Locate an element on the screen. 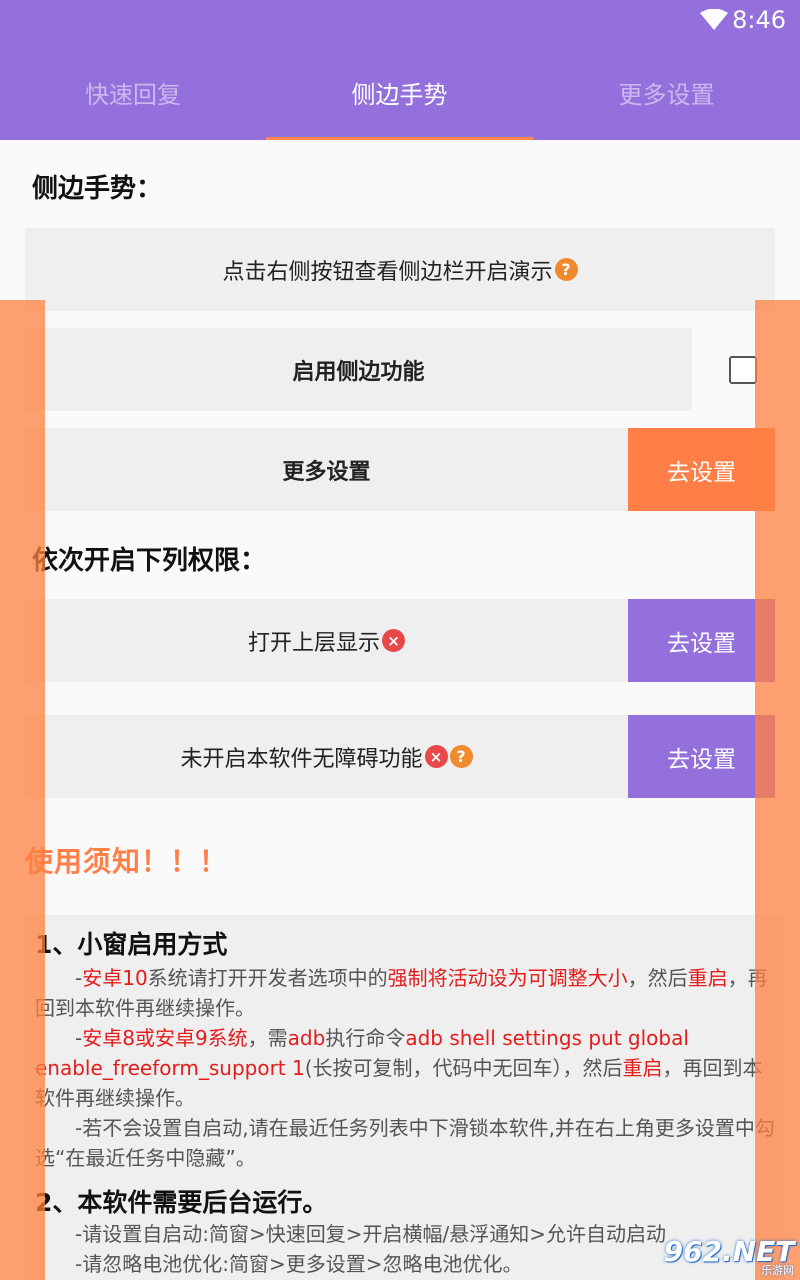  tab-side-gesture: 侧边手势 is located at coordinates (399, 92).